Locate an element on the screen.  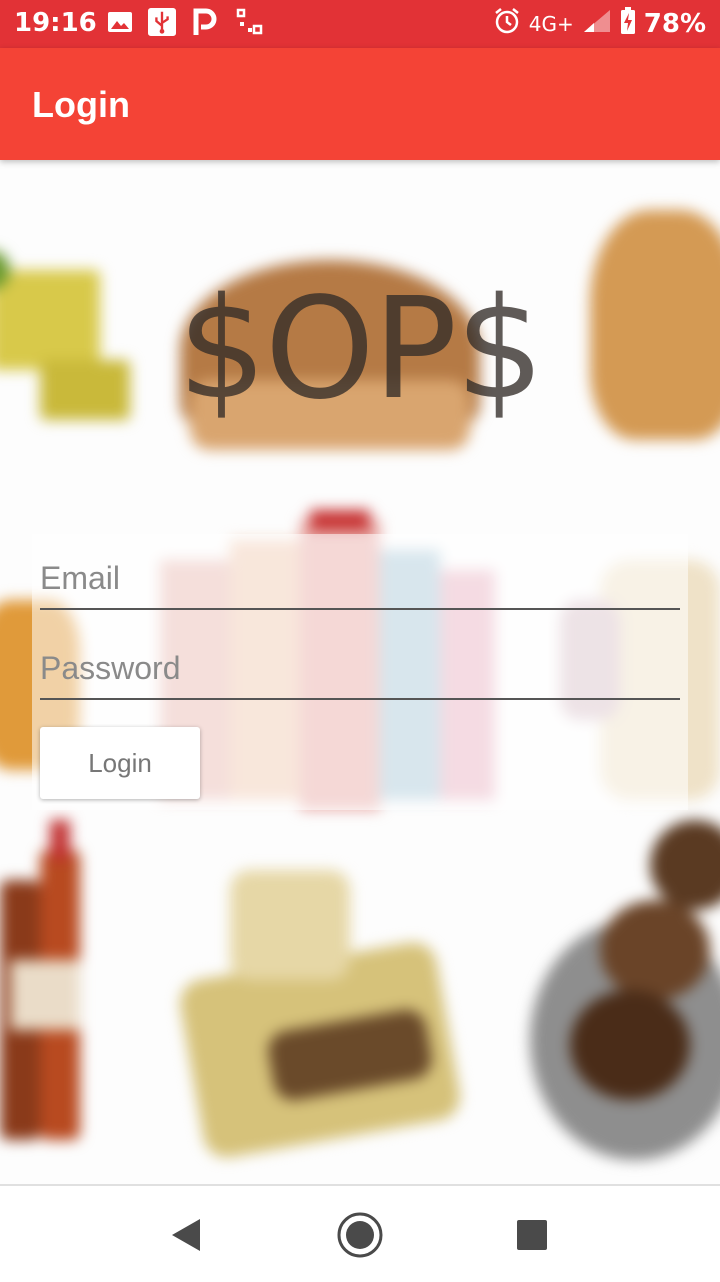
donuts-image is located at coordinates (625, 985).